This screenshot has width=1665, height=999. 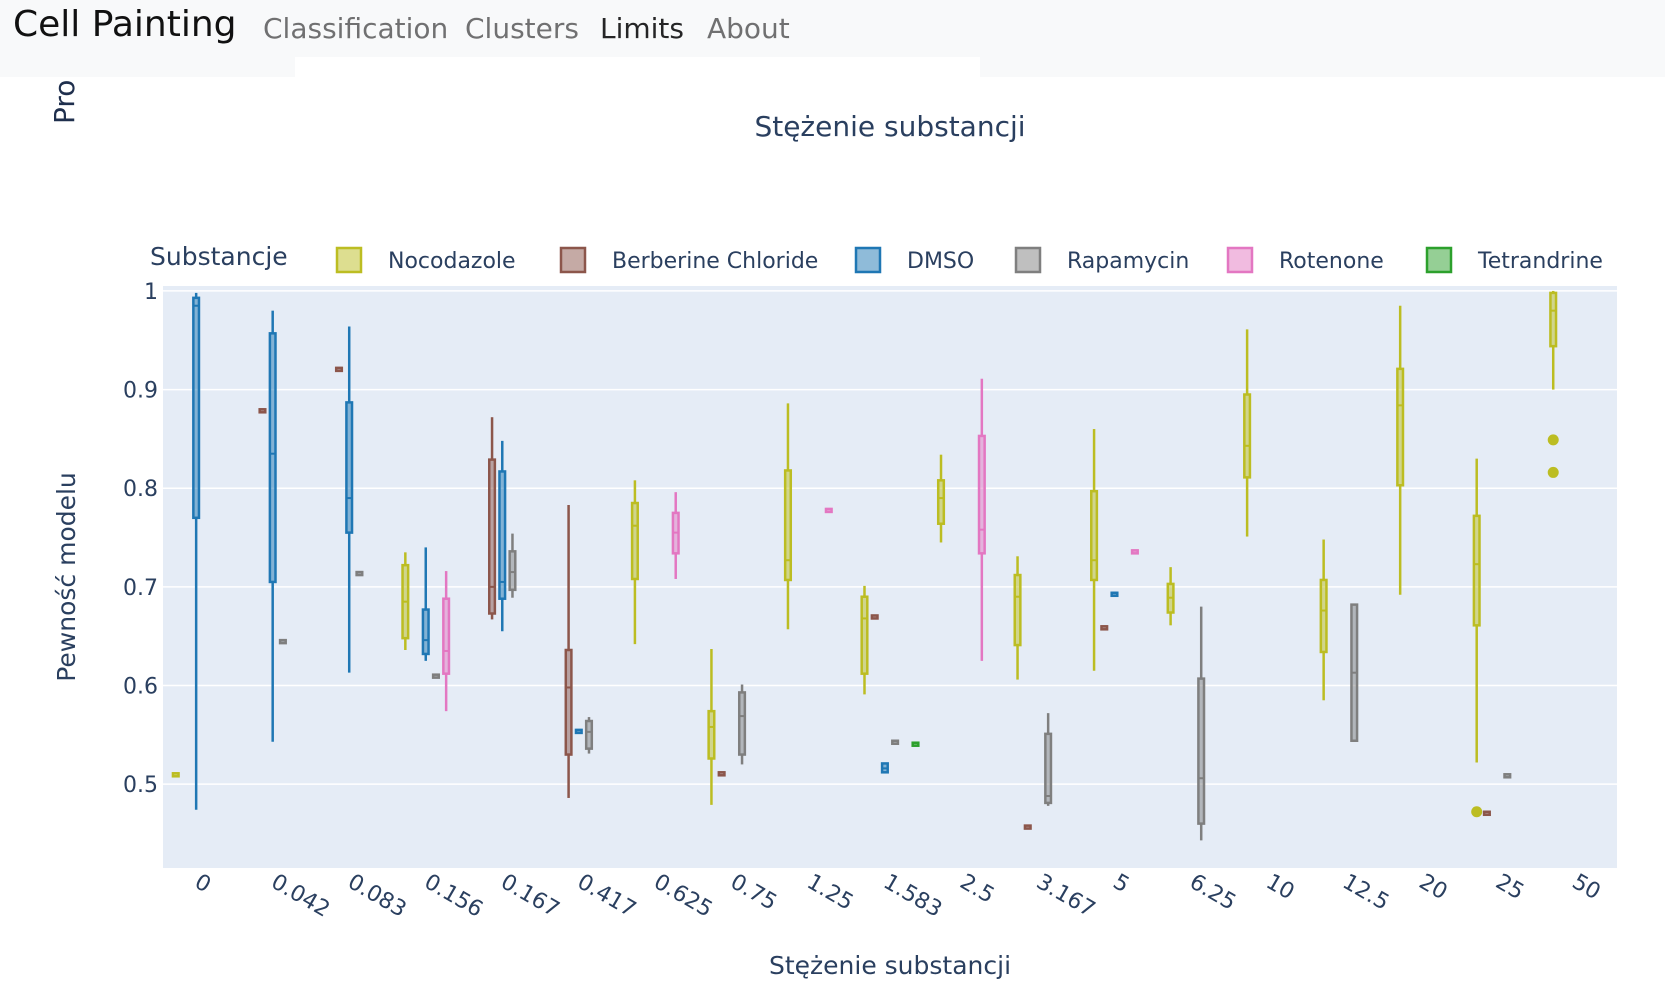 What do you see at coordinates (1433, 888) in the screenshot?
I see `x-tick-label: 20` at bounding box center [1433, 888].